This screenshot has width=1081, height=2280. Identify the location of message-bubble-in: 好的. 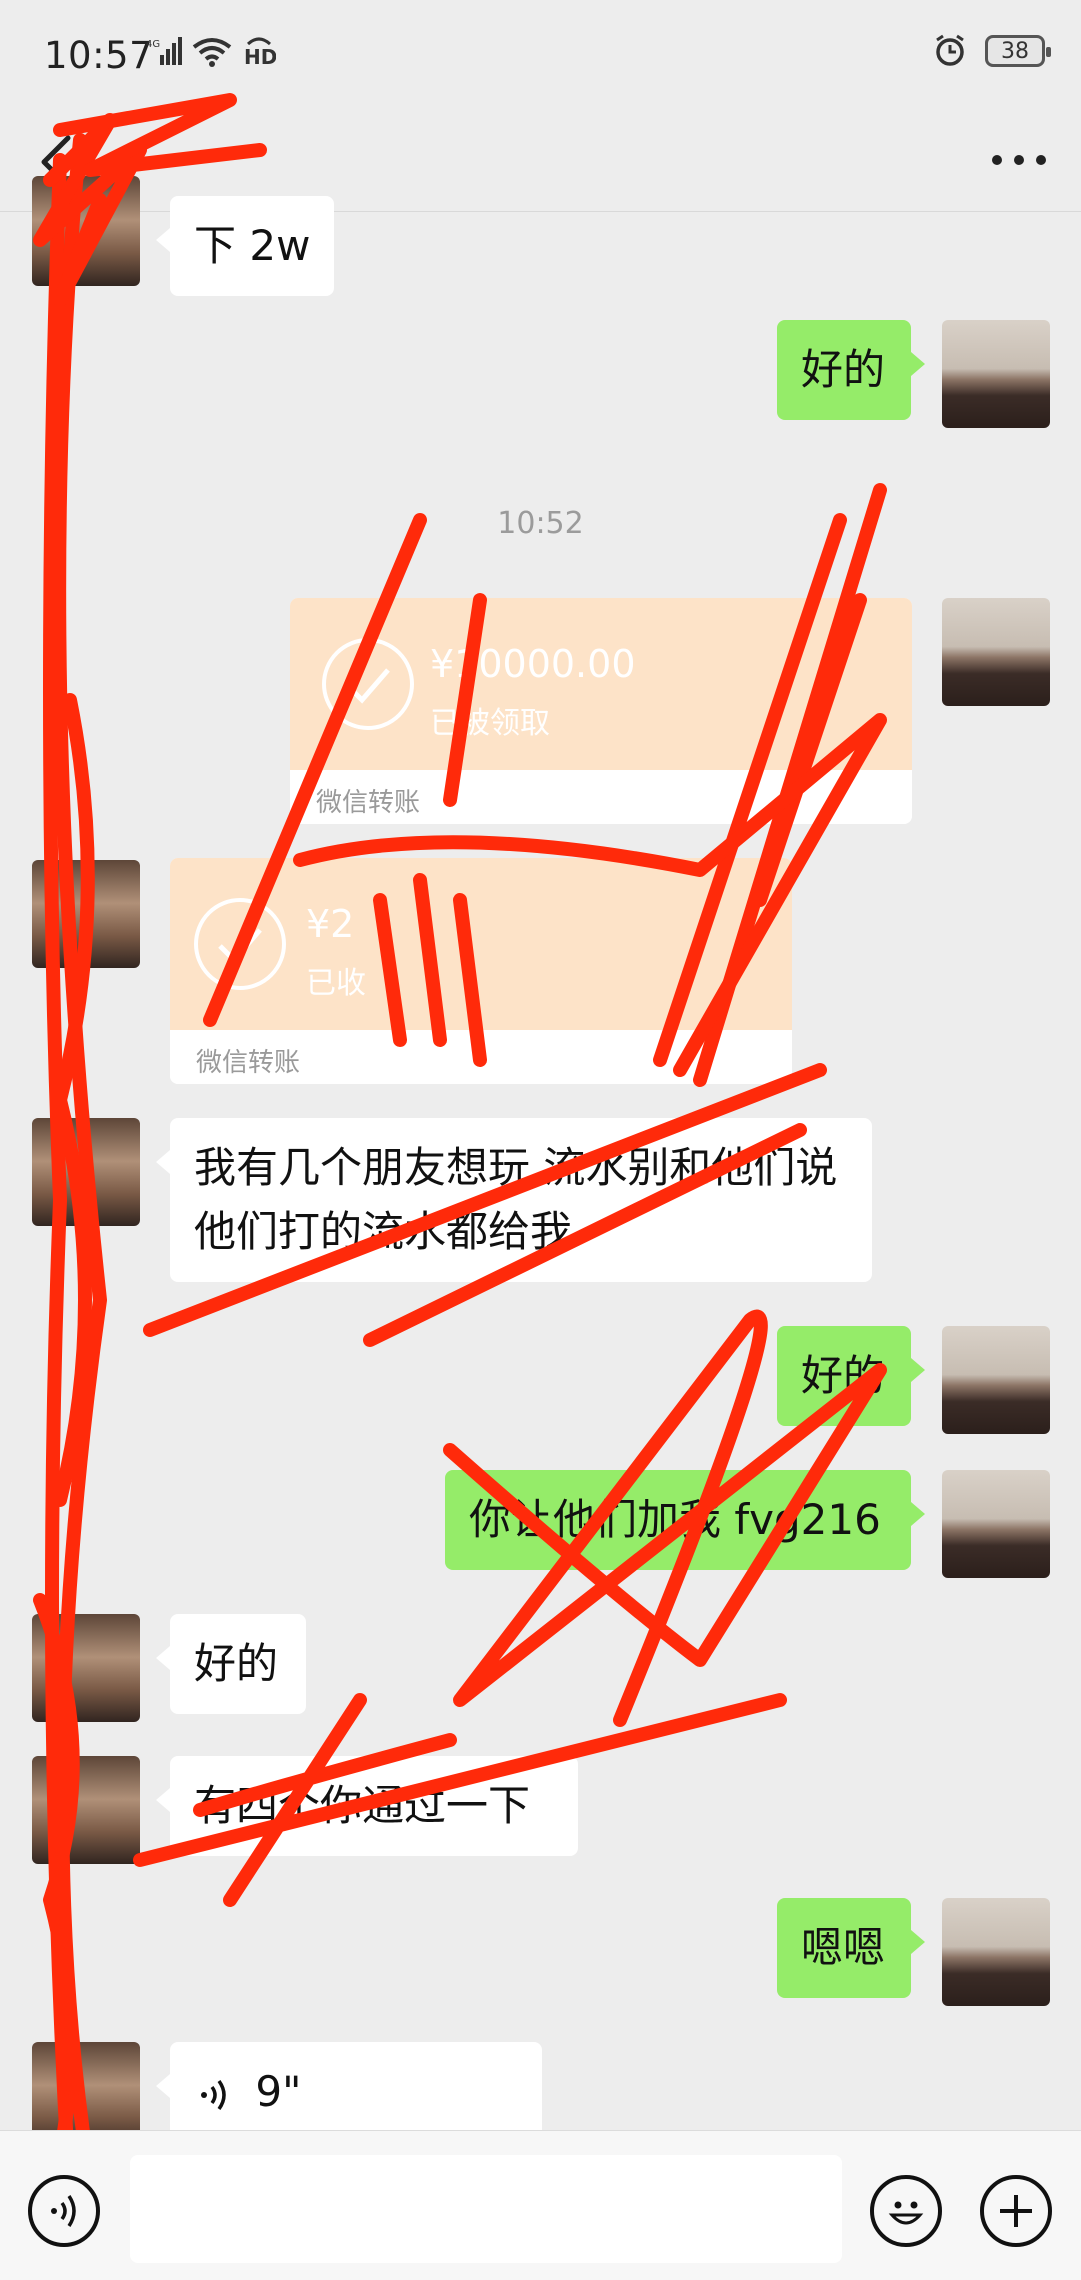
(231, 1664).